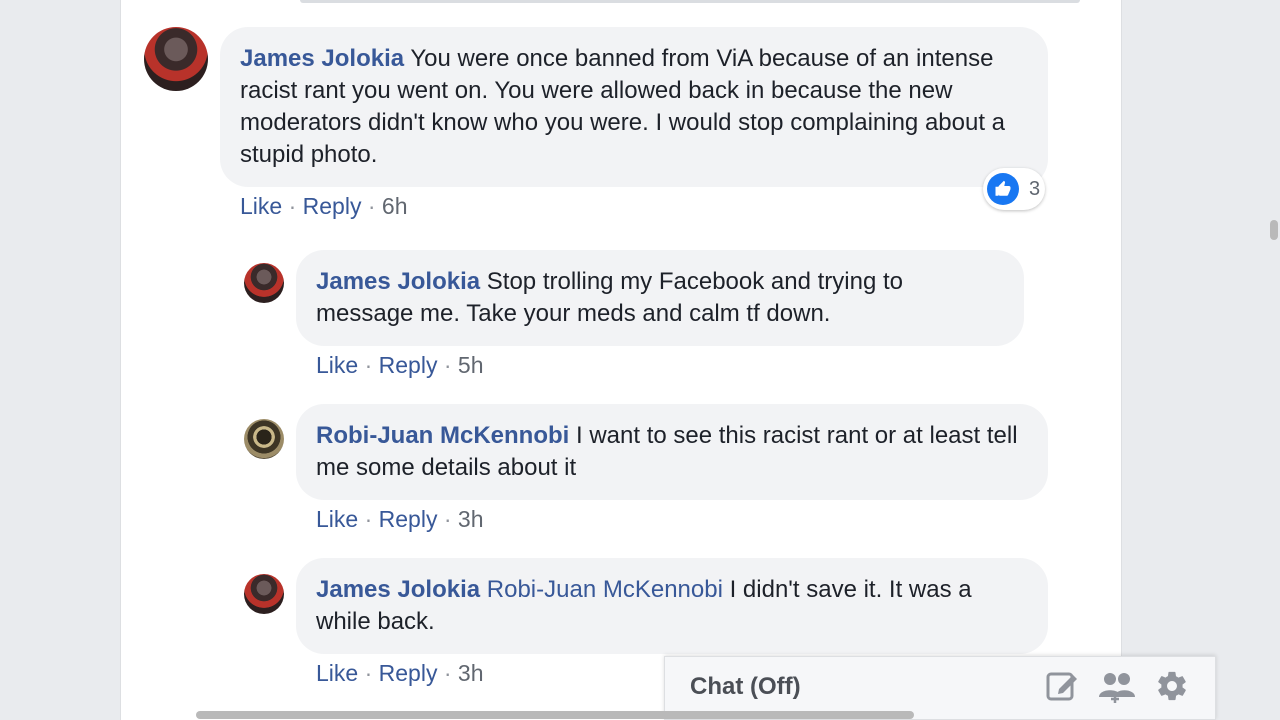 This screenshot has height=720, width=1280. Describe the element at coordinates (745, 687) in the screenshot. I see `chat-status-label: Chat (Off)` at that location.